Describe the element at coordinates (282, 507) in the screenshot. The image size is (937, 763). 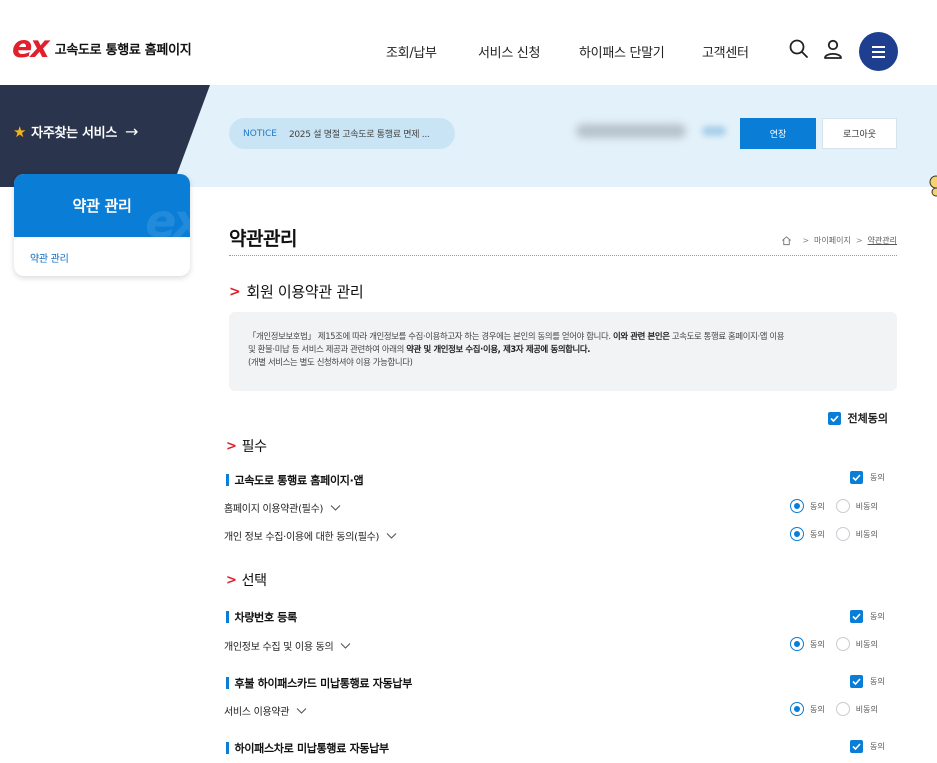
I see `term-homepage-usage: 홈페이지 이용약관(필수)` at that location.